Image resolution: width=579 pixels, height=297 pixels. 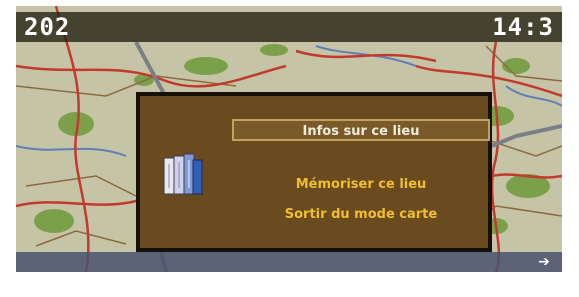 What do you see at coordinates (361, 157) in the screenshot?
I see `menu-item-disabled` at bounding box center [361, 157].